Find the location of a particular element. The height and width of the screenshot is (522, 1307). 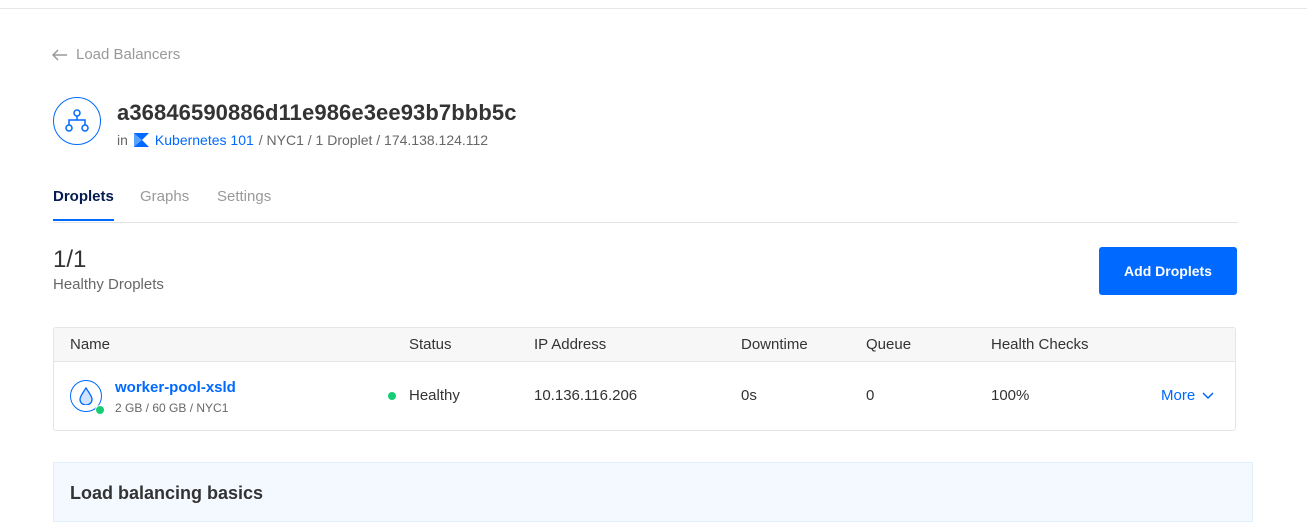

back-link-label: Load Balancers is located at coordinates (128, 54).